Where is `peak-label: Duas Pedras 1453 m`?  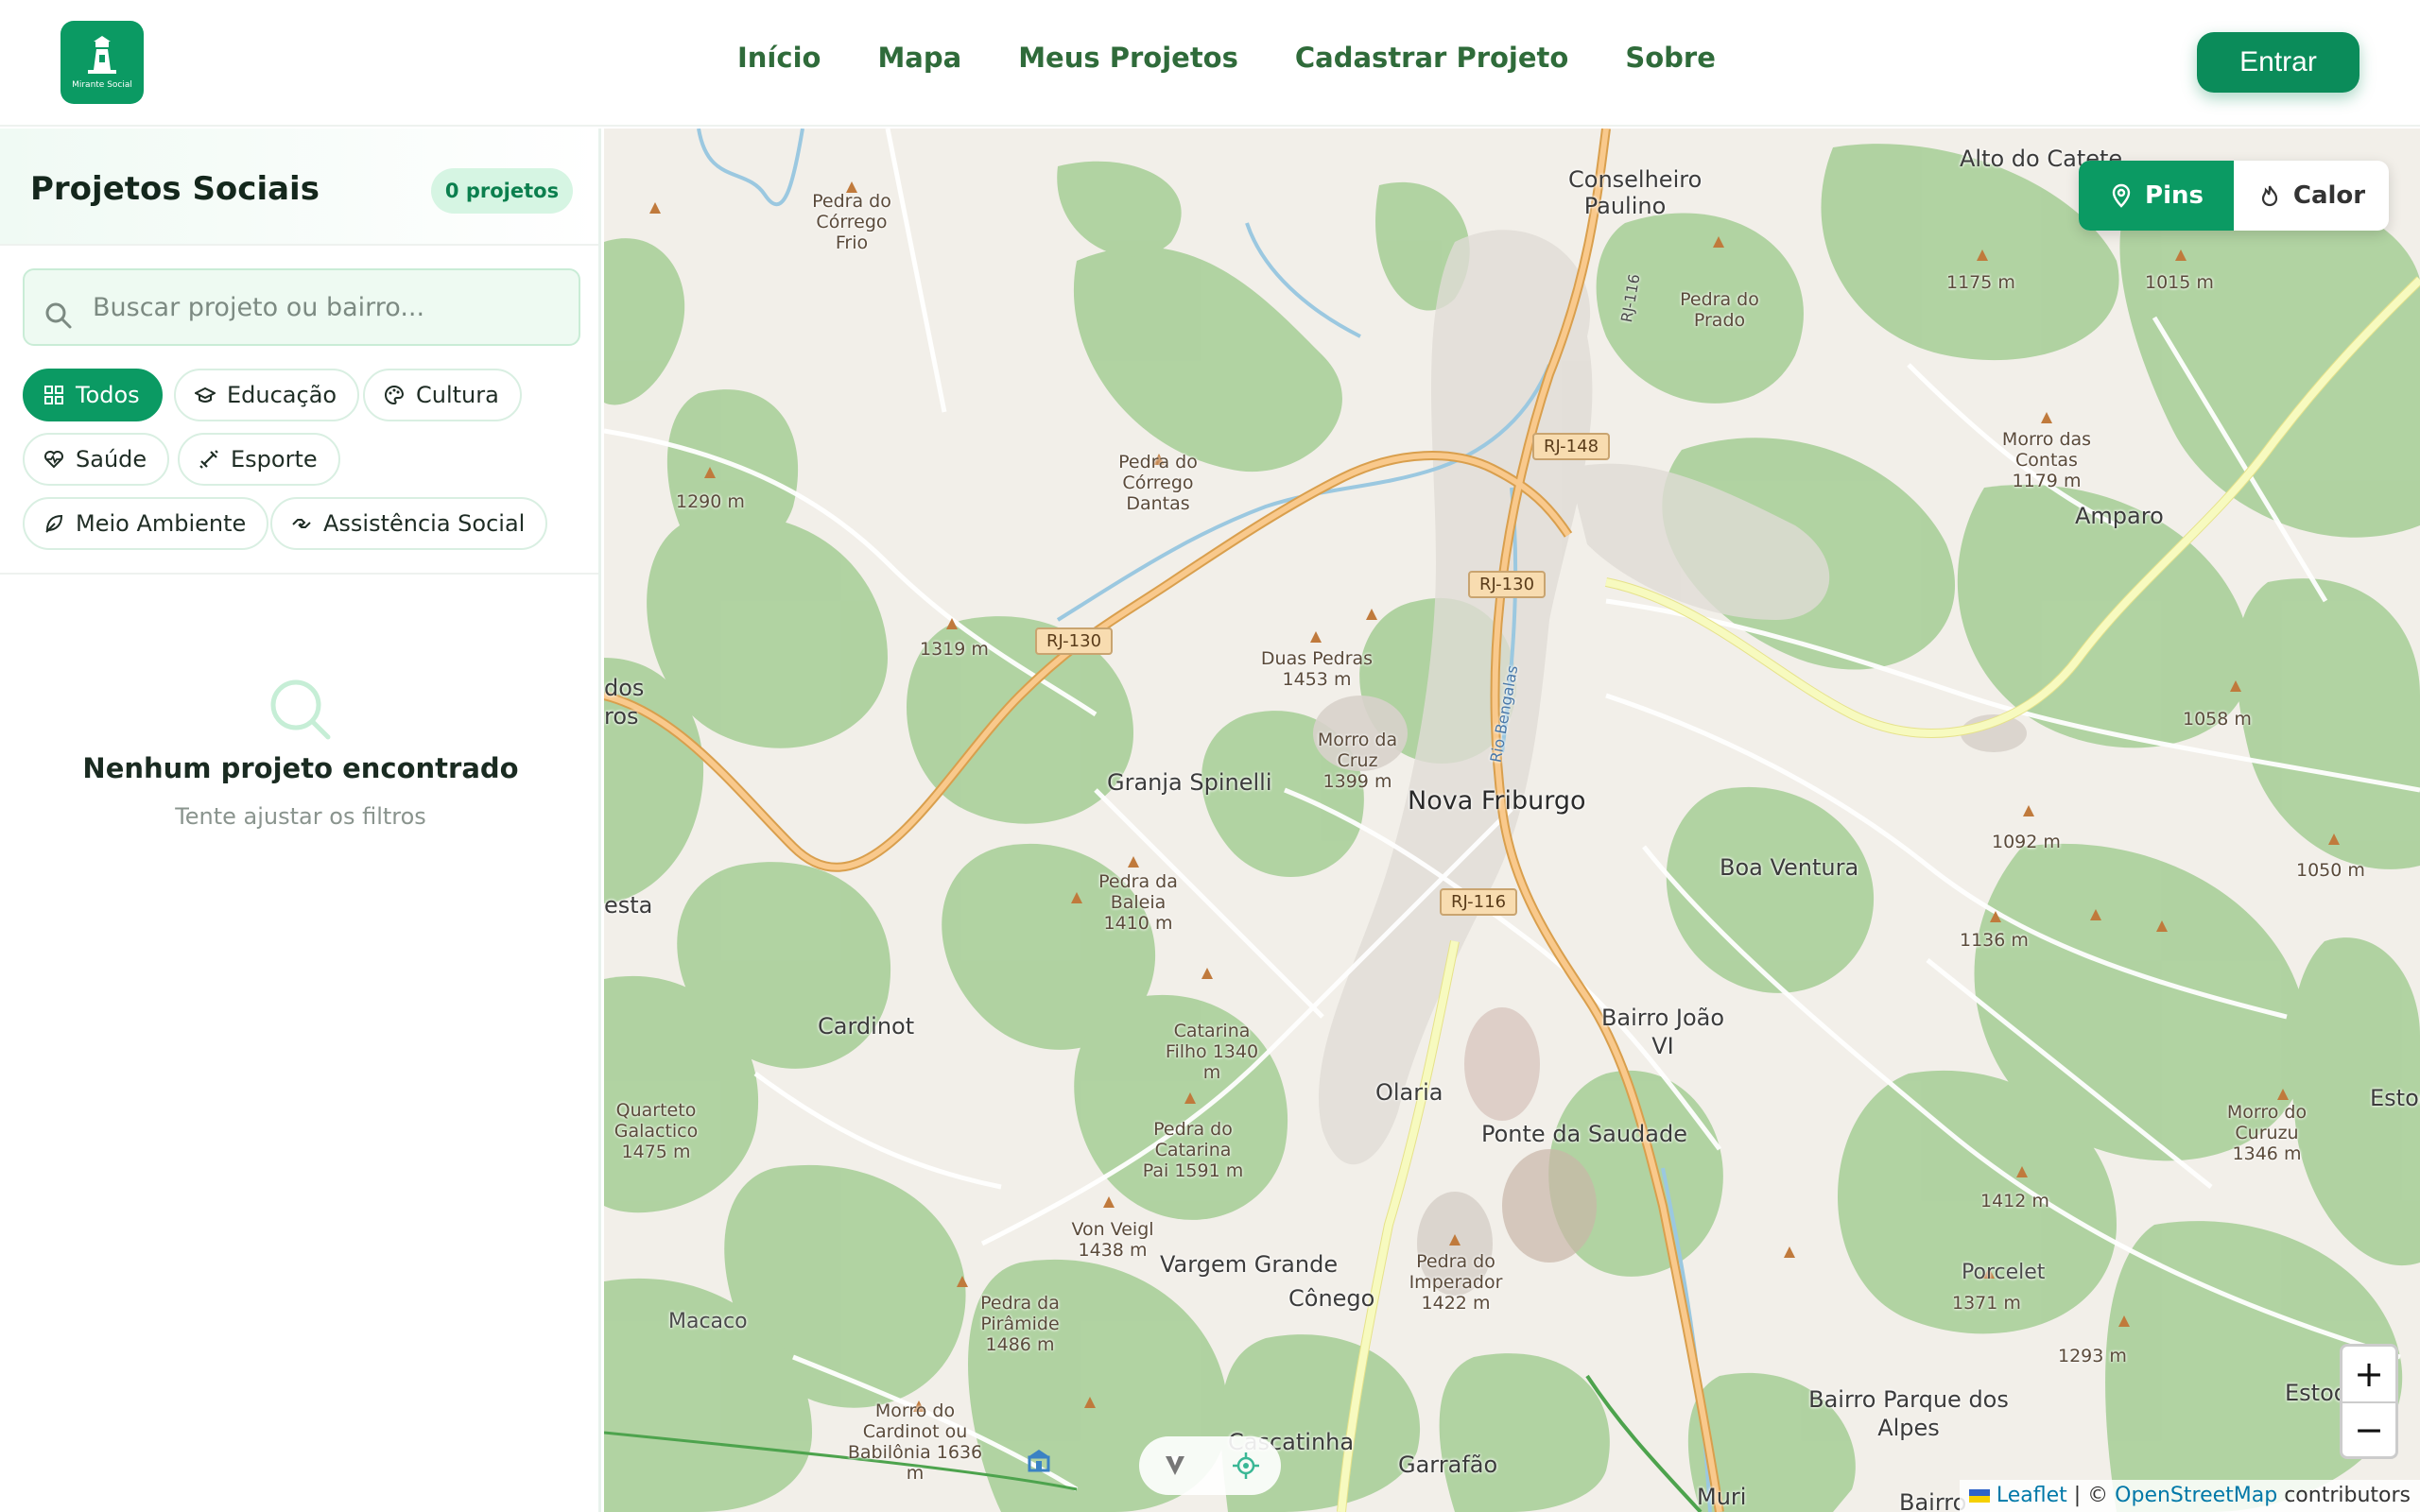
peak-label: Duas Pedras 1453 m is located at coordinates (1317, 669).